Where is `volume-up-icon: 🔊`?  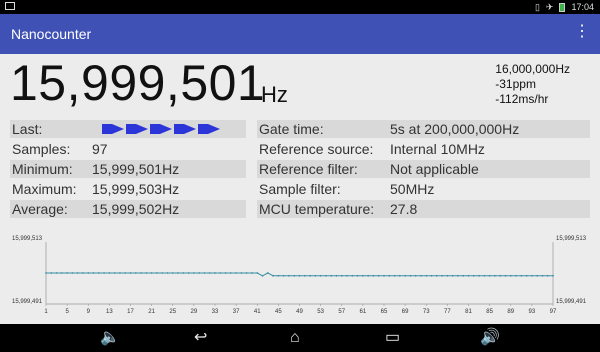 volume-up-icon: 🔊 is located at coordinates (490, 338).